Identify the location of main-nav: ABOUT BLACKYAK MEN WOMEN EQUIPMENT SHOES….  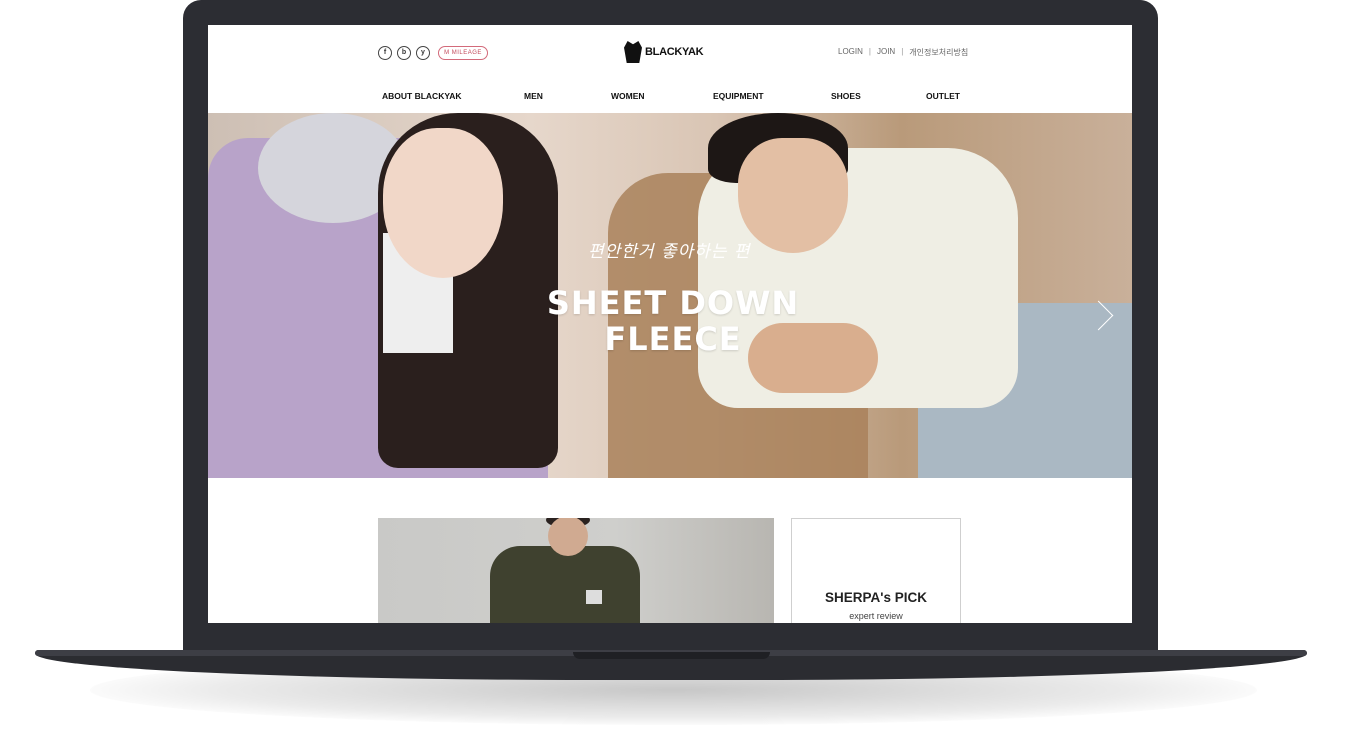
(673, 97).